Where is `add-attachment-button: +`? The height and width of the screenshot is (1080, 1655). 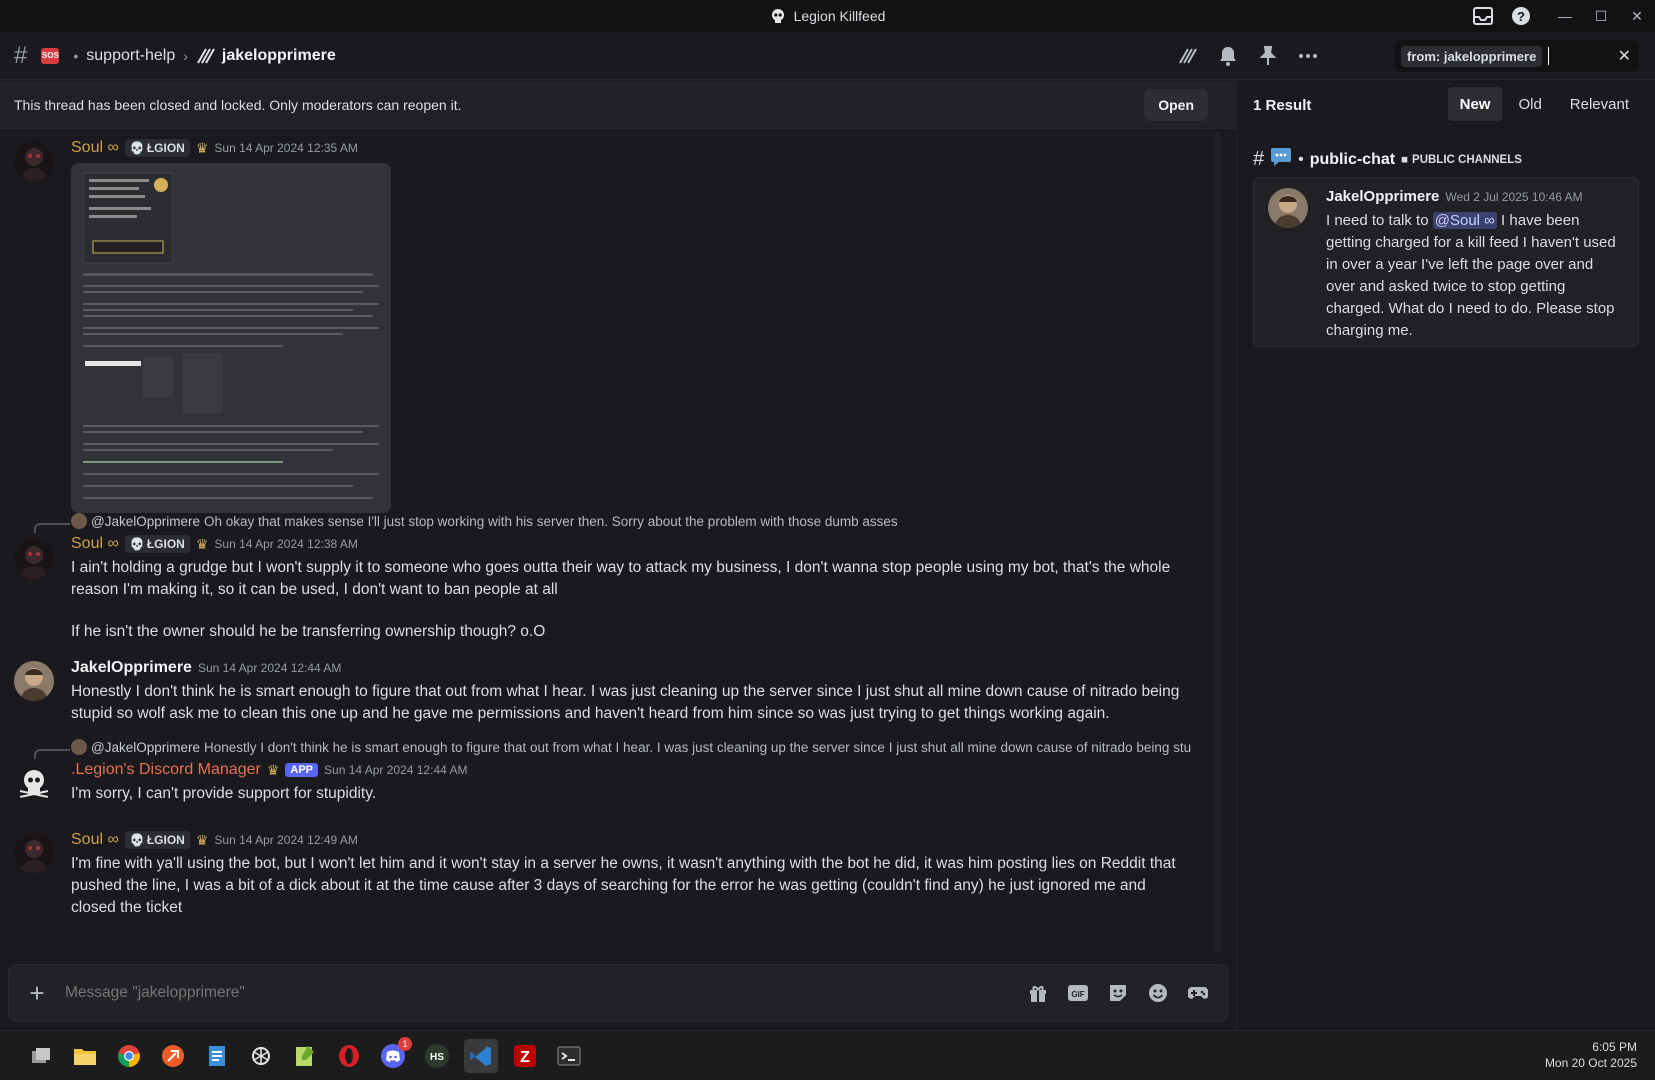
add-attachment-button: + is located at coordinates (37, 993).